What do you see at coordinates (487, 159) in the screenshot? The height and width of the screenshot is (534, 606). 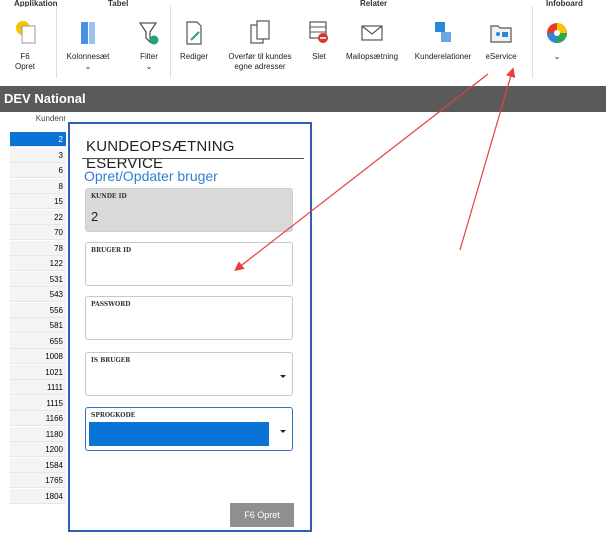 I see `annotation-arrow` at bounding box center [487, 159].